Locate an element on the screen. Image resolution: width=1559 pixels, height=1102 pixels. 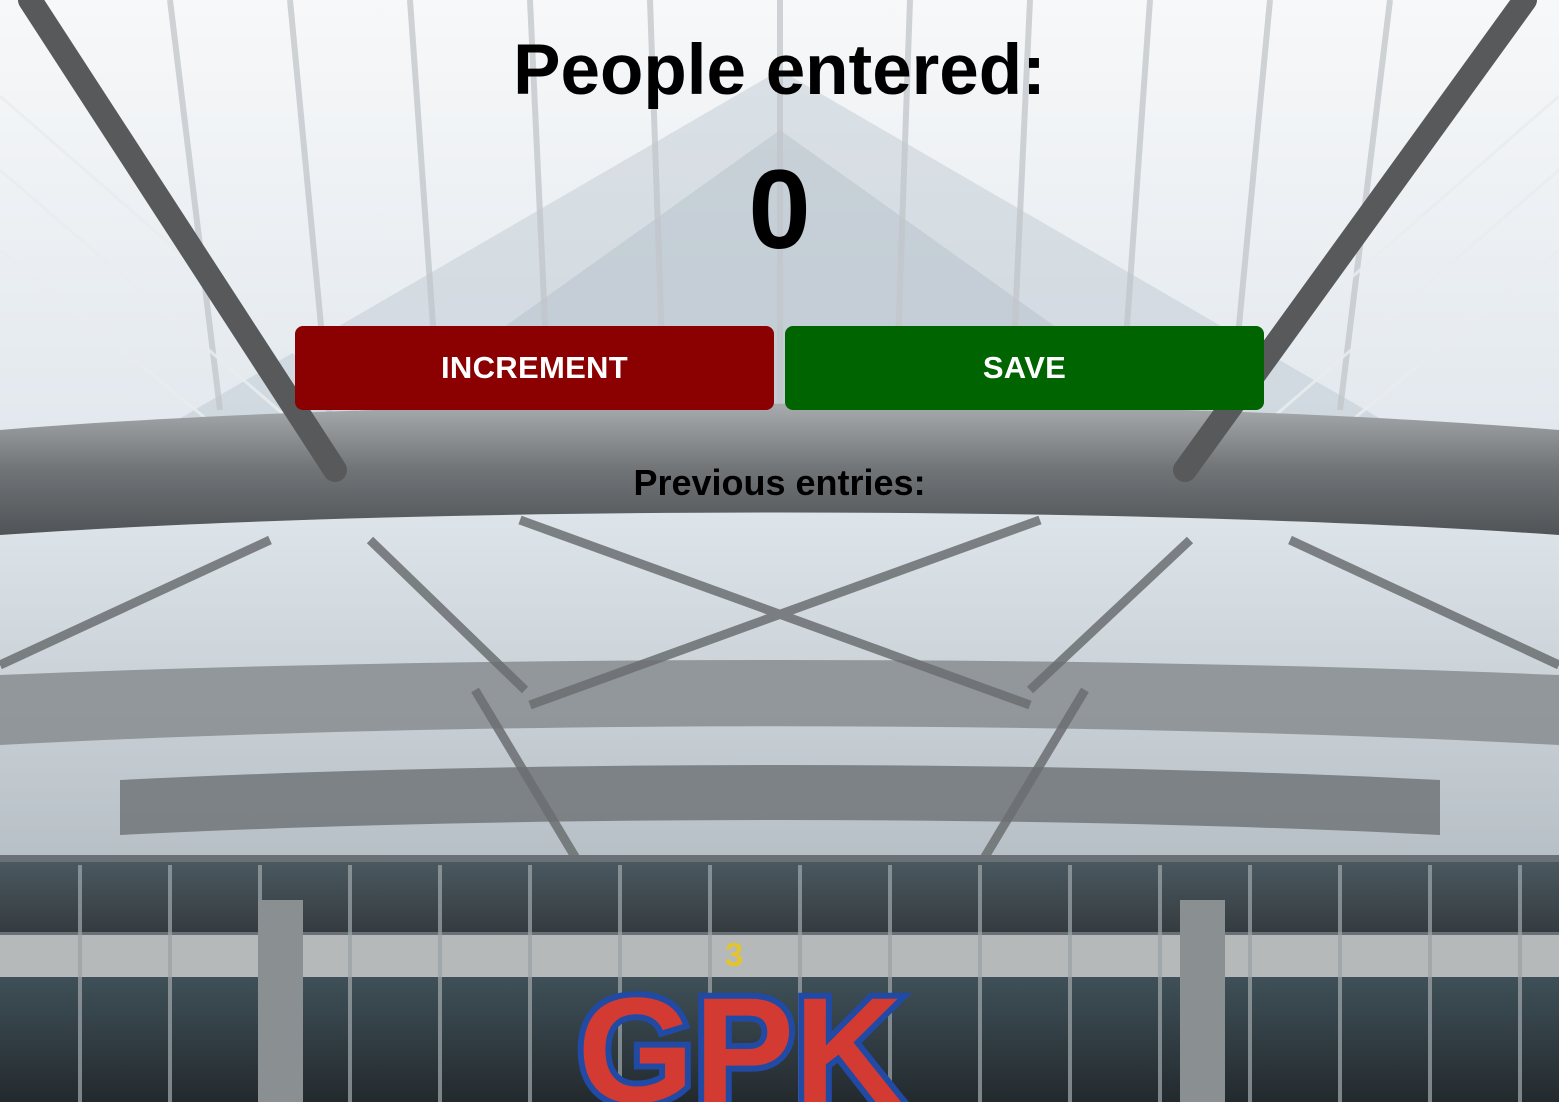
people-entered-title: People entered: is located at coordinates (779, 70).